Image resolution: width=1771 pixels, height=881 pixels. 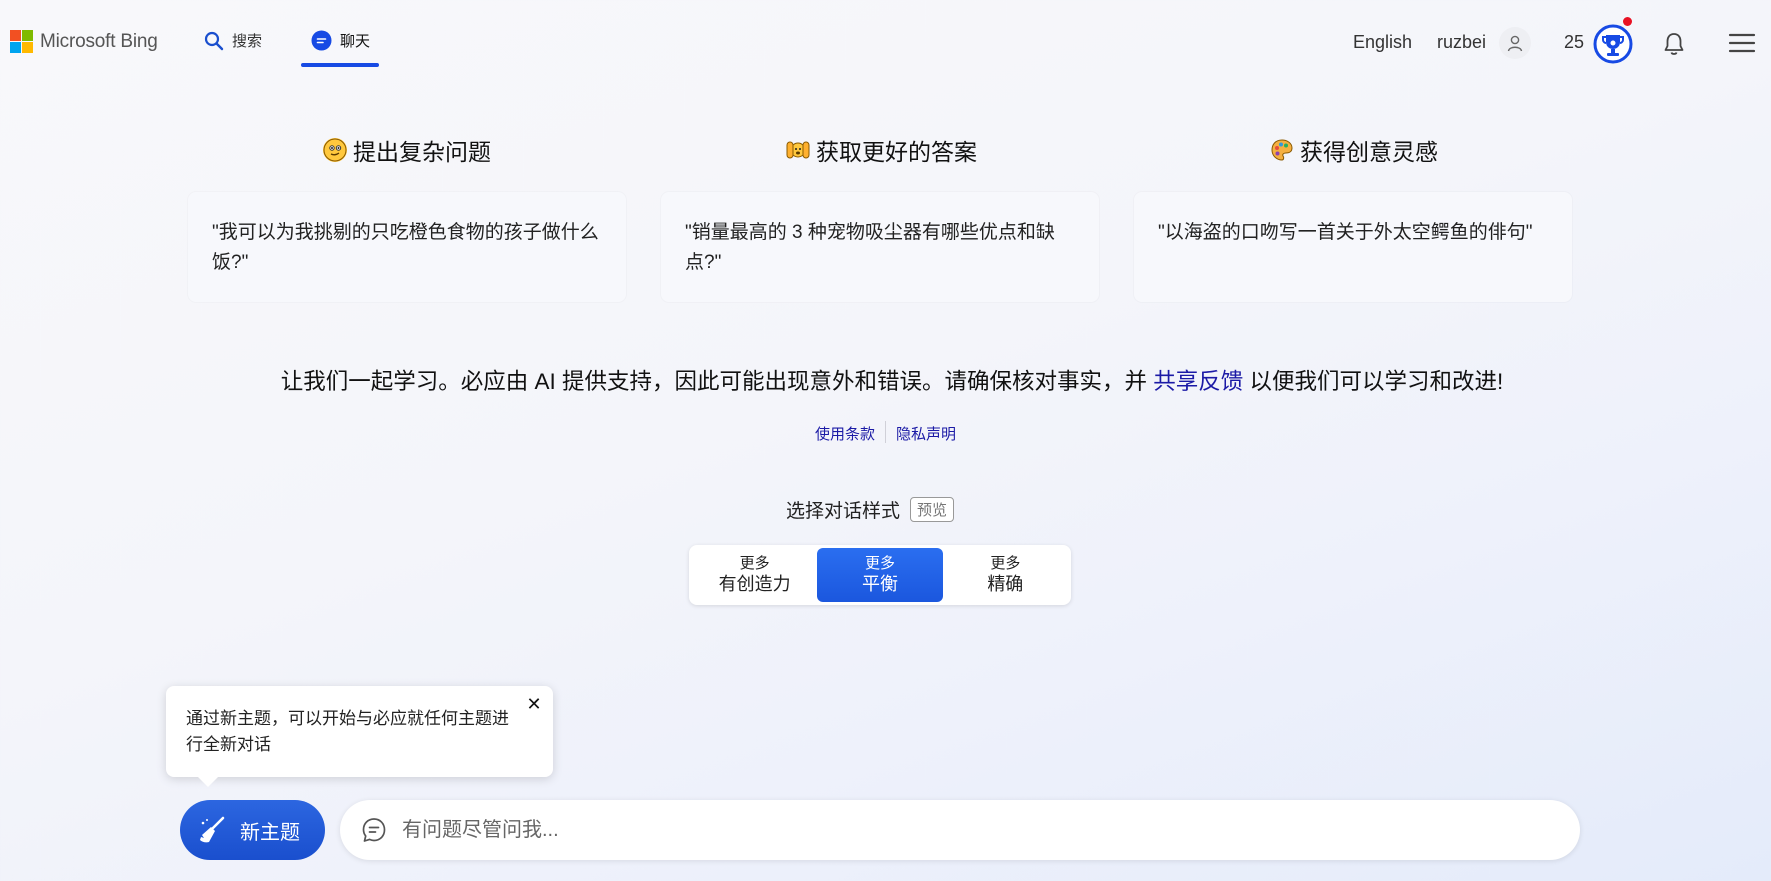 What do you see at coordinates (932, 509) in the screenshot?
I see `preview-badge: 预览` at bounding box center [932, 509].